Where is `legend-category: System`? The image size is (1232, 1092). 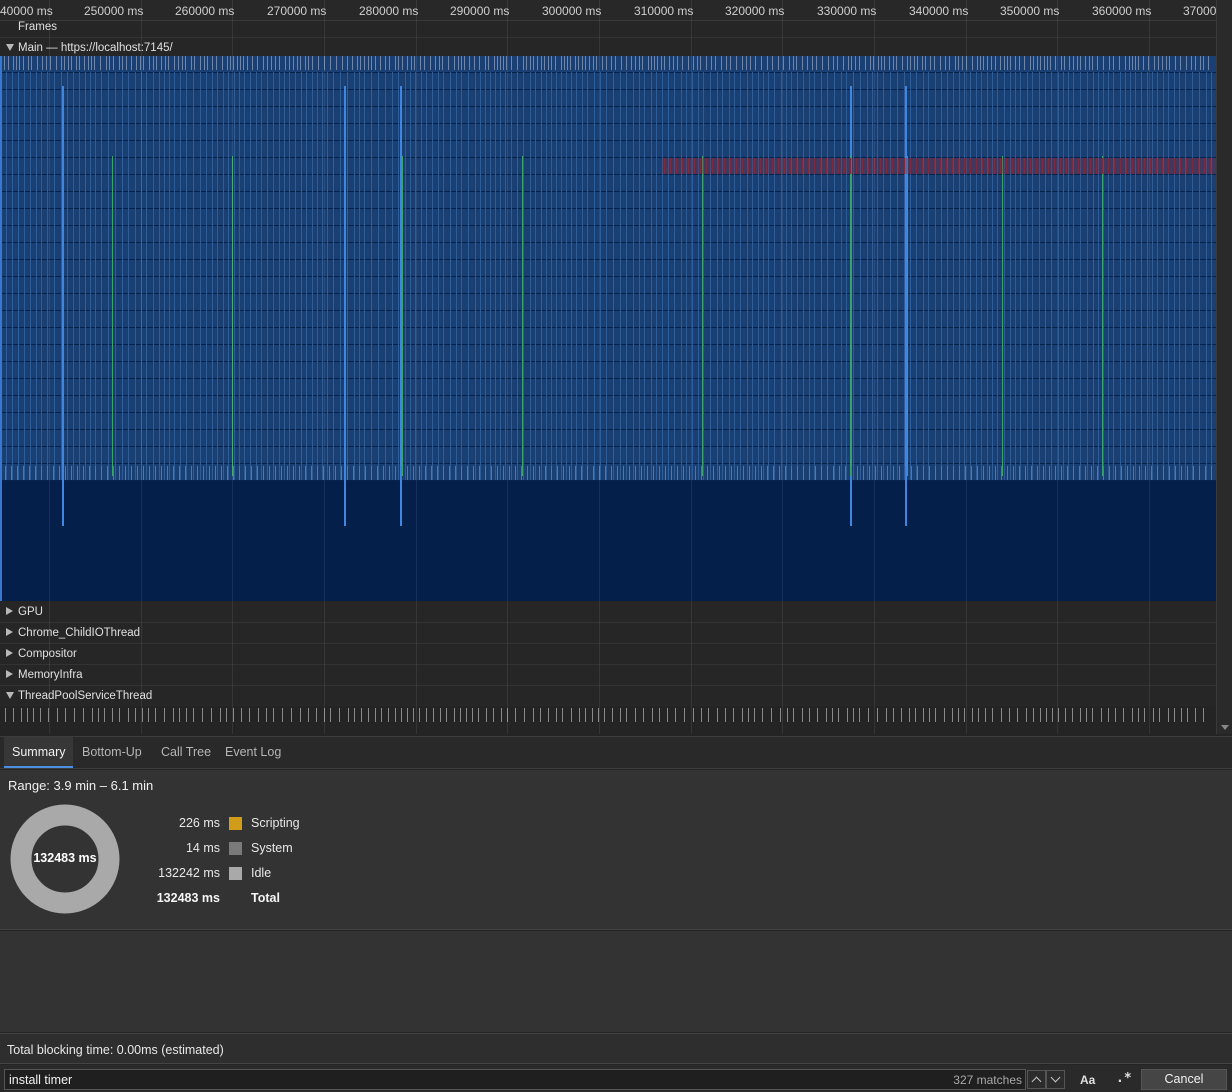
legend-category: System is located at coordinates (272, 848).